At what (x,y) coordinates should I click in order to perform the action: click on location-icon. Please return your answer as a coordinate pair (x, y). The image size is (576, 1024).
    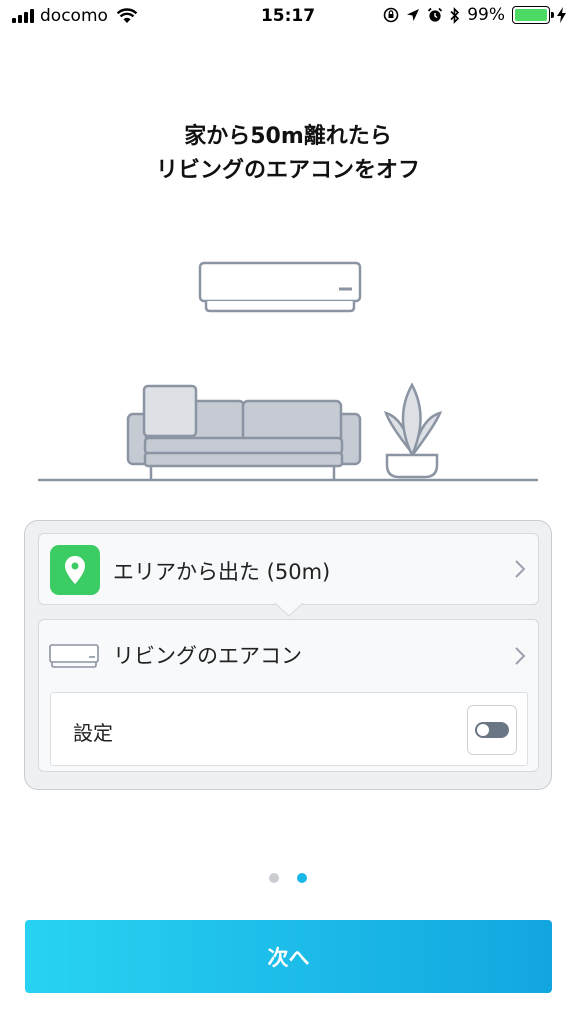
    Looking at the image, I should click on (413, 15).